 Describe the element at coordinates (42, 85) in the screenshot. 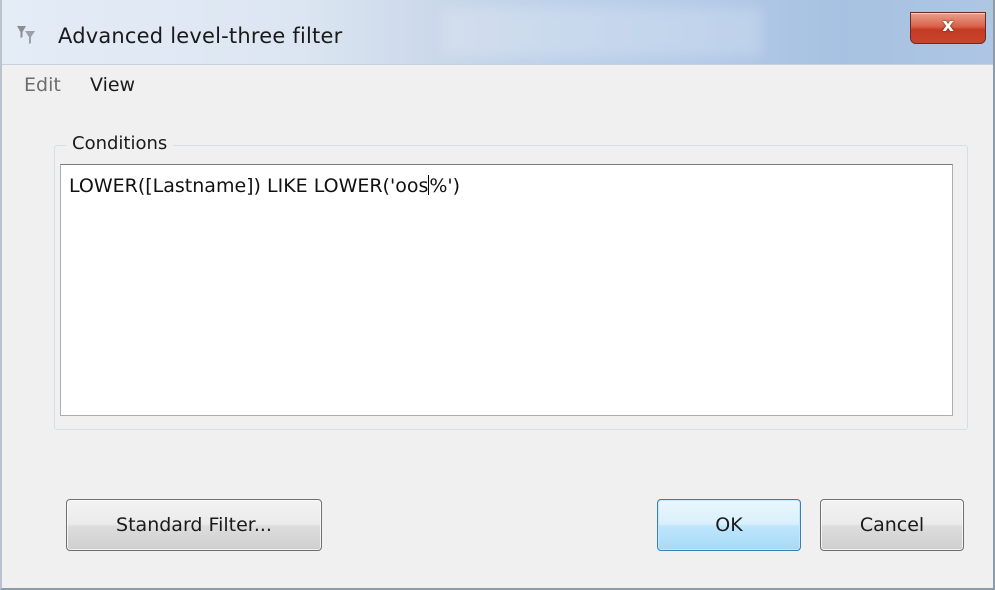

I see `menu-edit: Edit` at that location.